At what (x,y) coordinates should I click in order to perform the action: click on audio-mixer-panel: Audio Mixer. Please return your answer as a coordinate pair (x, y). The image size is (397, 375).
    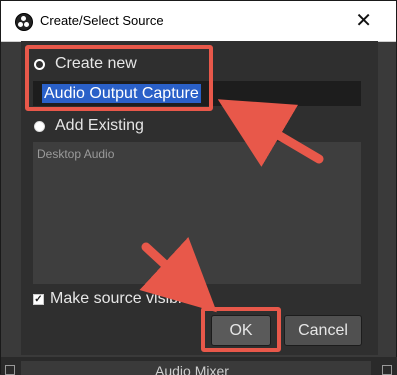
    Looking at the image, I should click on (196, 368).